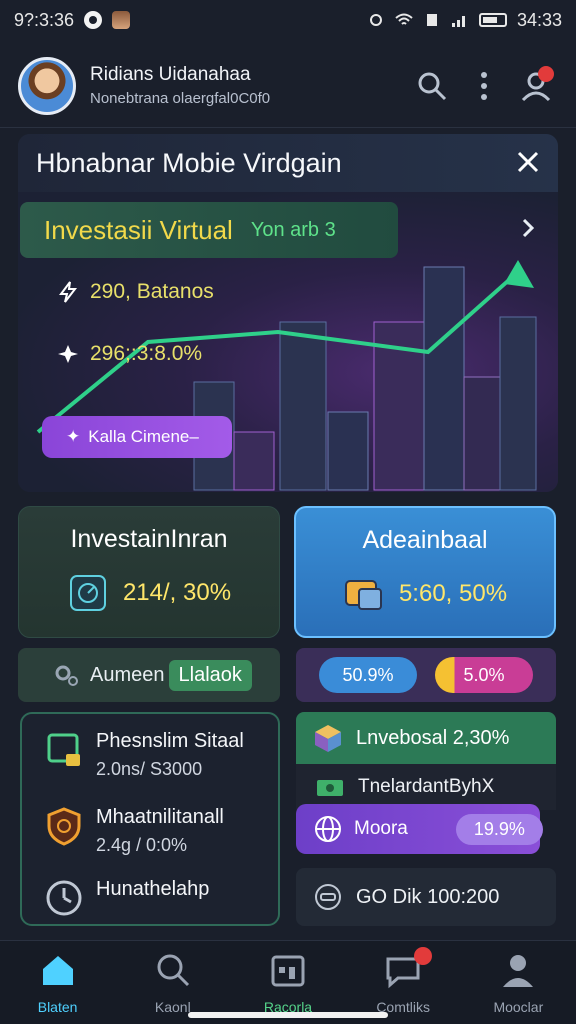  Describe the element at coordinates (64, 898) in the screenshot. I see `clock-icon` at that location.